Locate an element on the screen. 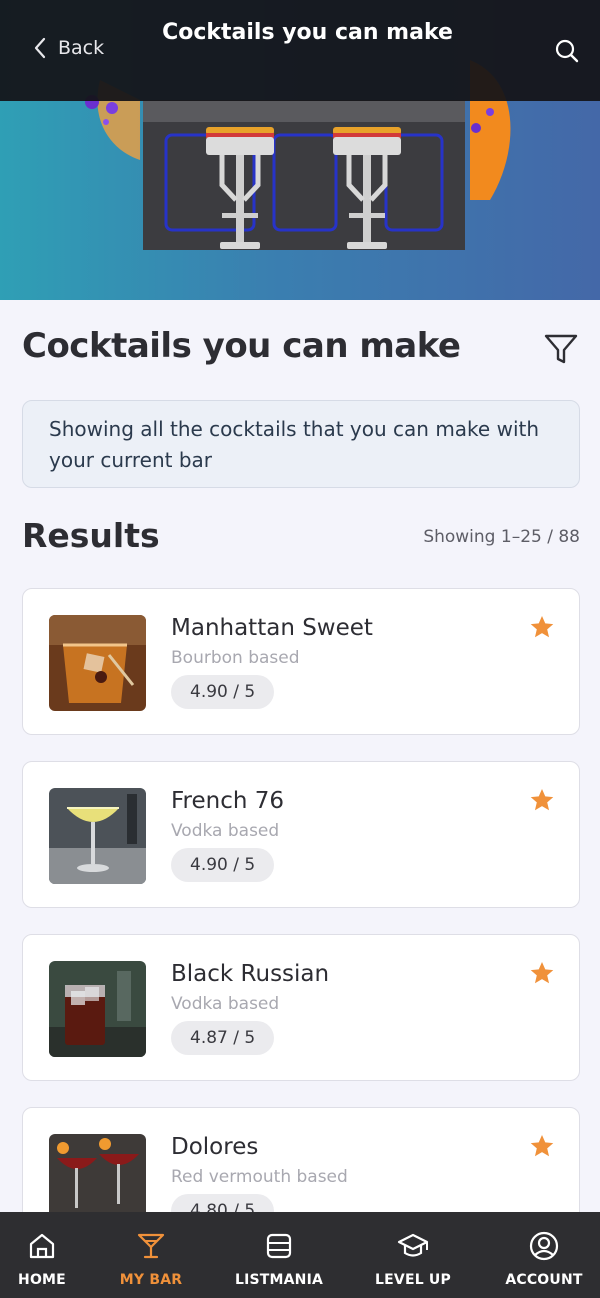  results-count: Showing 1–25 / 88 is located at coordinates (501, 537).